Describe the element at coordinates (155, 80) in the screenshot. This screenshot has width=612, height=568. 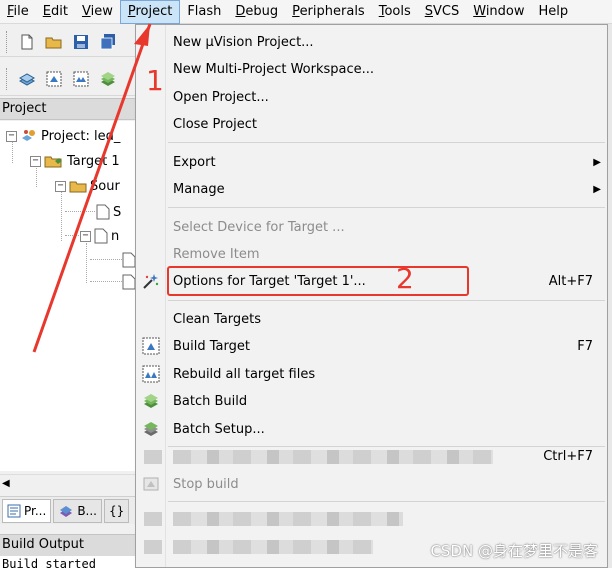
I see `annotation-step-1: 1` at that location.